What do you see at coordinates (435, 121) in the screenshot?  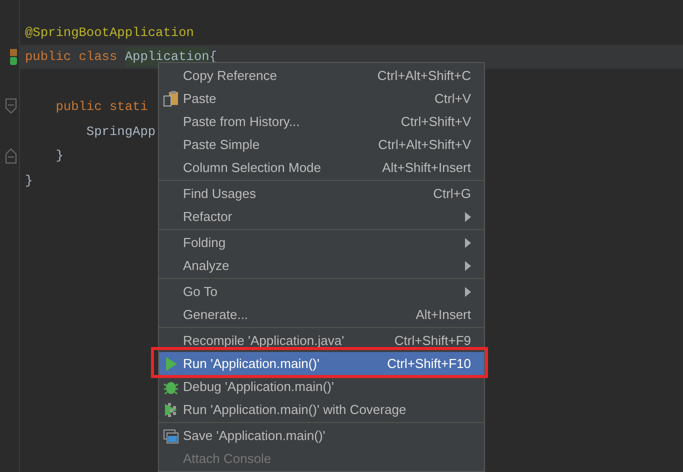 I see `shortcut-text: Ctrl+Shift+V` at bounding box center [435, 121].